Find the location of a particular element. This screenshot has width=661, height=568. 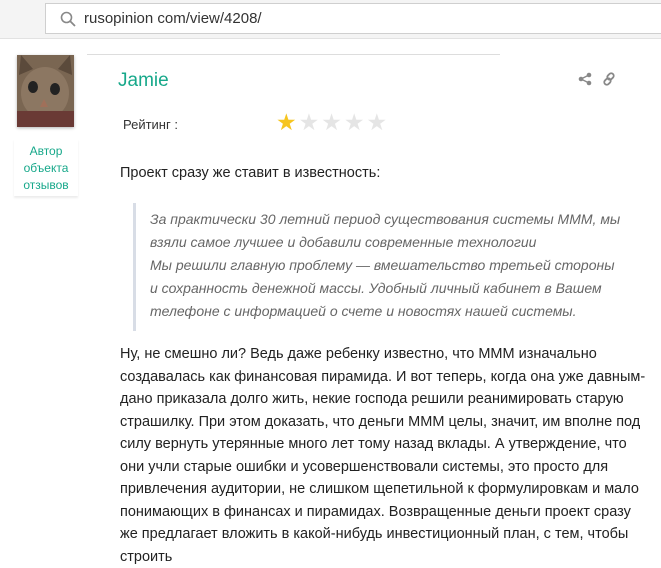

browser-toolbar: rusopinion com/view/4208/ is located at coordinates (330, 19).